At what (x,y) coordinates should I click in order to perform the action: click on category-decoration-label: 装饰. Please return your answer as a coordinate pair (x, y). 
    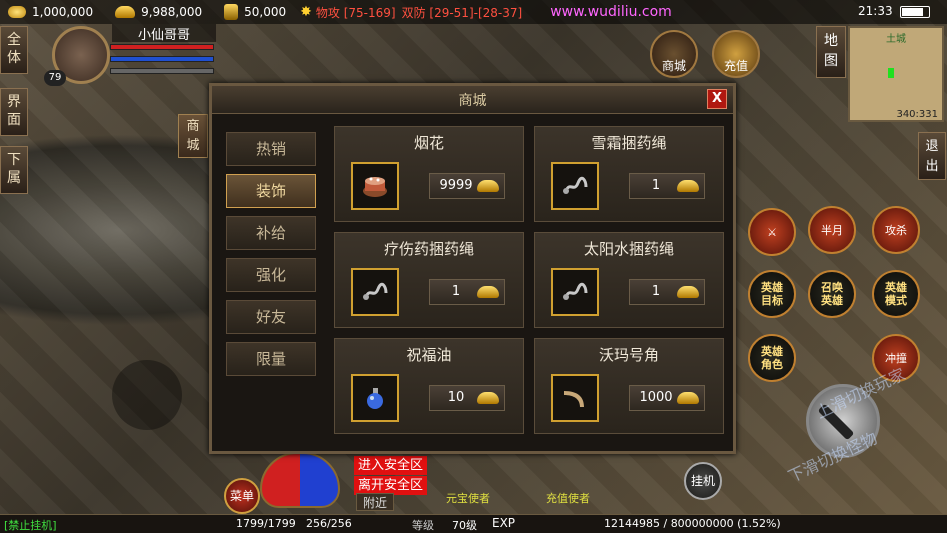
    Looking at the image, I should click on (270, 191).